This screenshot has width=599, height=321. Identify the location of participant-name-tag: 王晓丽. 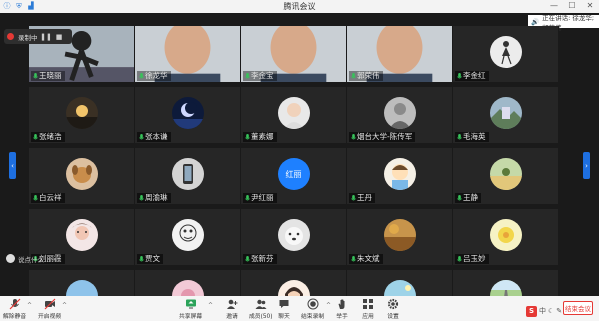
(48, 76).